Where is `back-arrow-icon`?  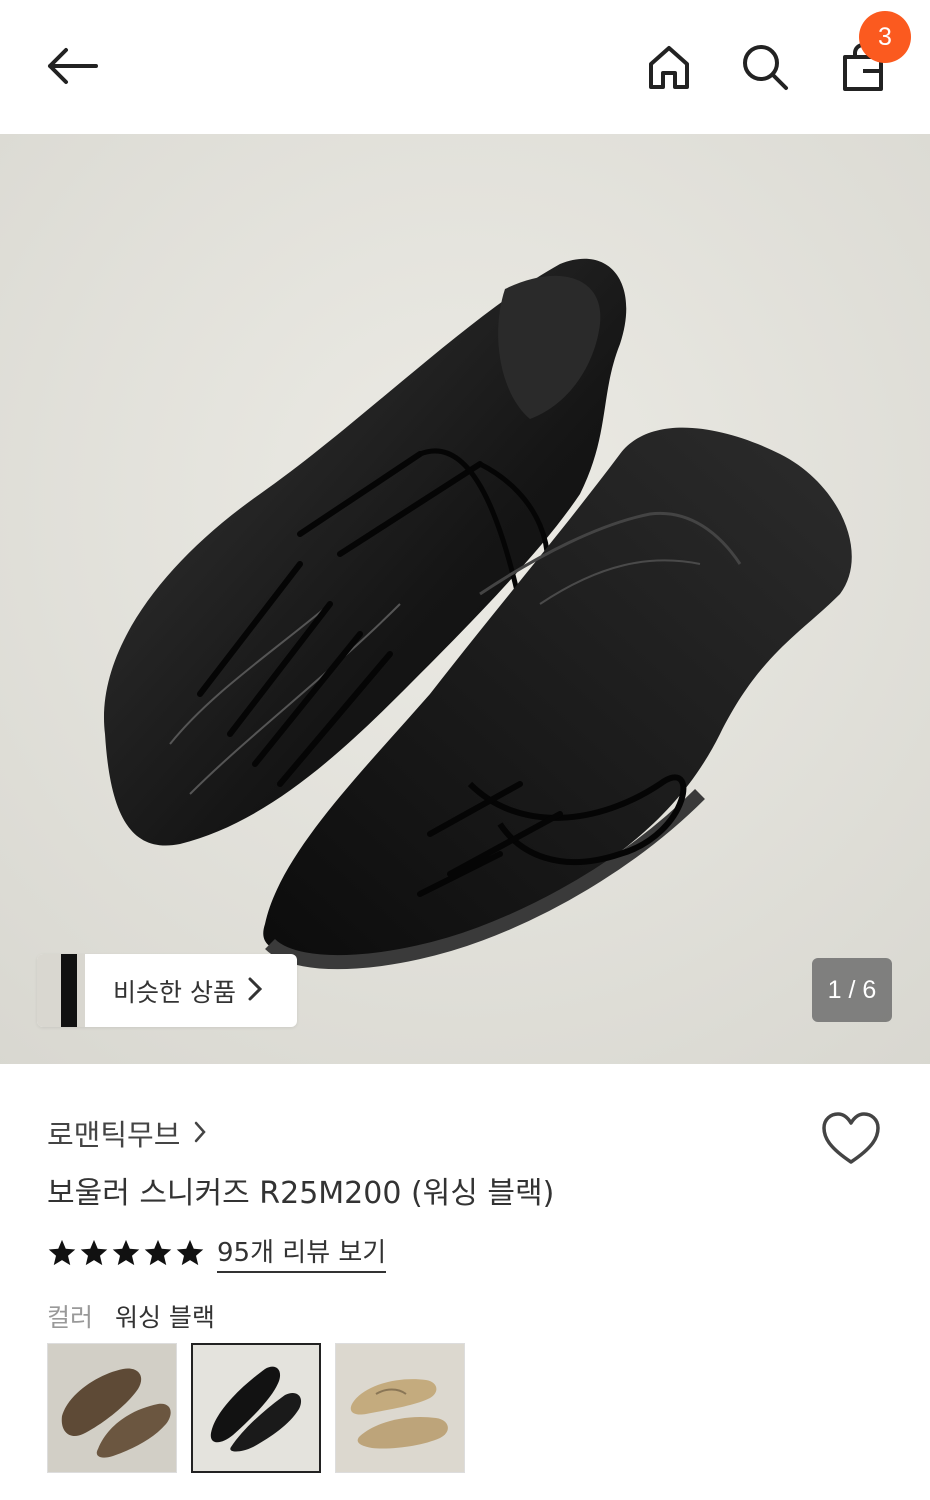 back-arrow-icon is located at coordinates (72, 66).